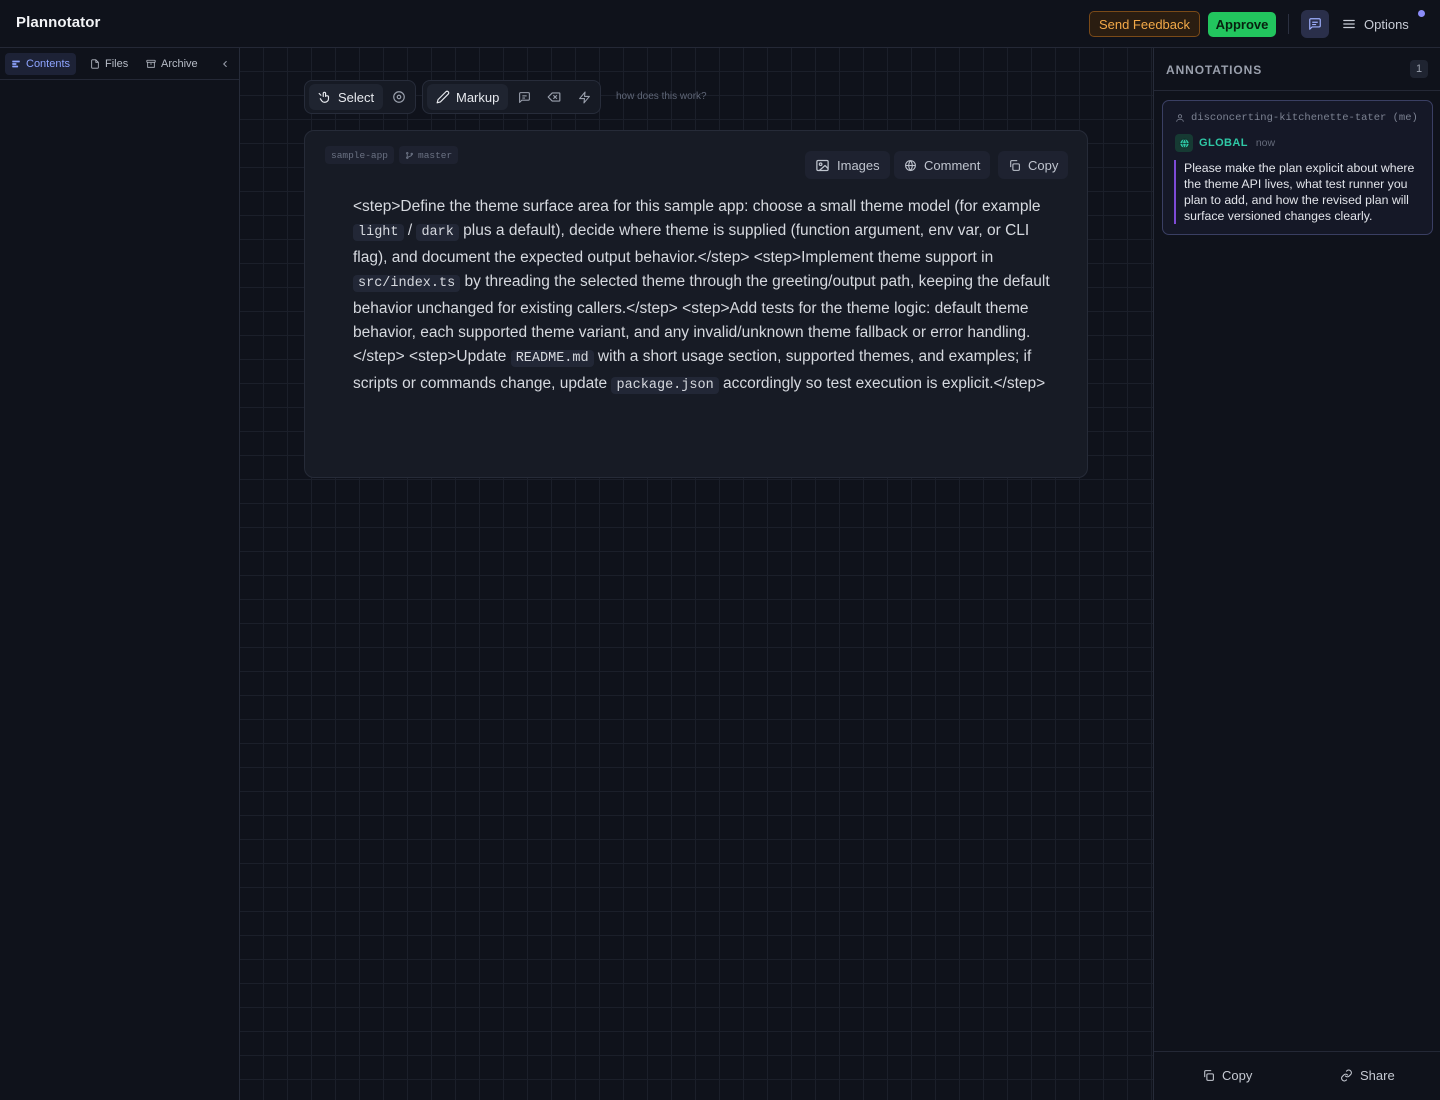  I want to click on help-link: how does this work?, so click(661, 96).